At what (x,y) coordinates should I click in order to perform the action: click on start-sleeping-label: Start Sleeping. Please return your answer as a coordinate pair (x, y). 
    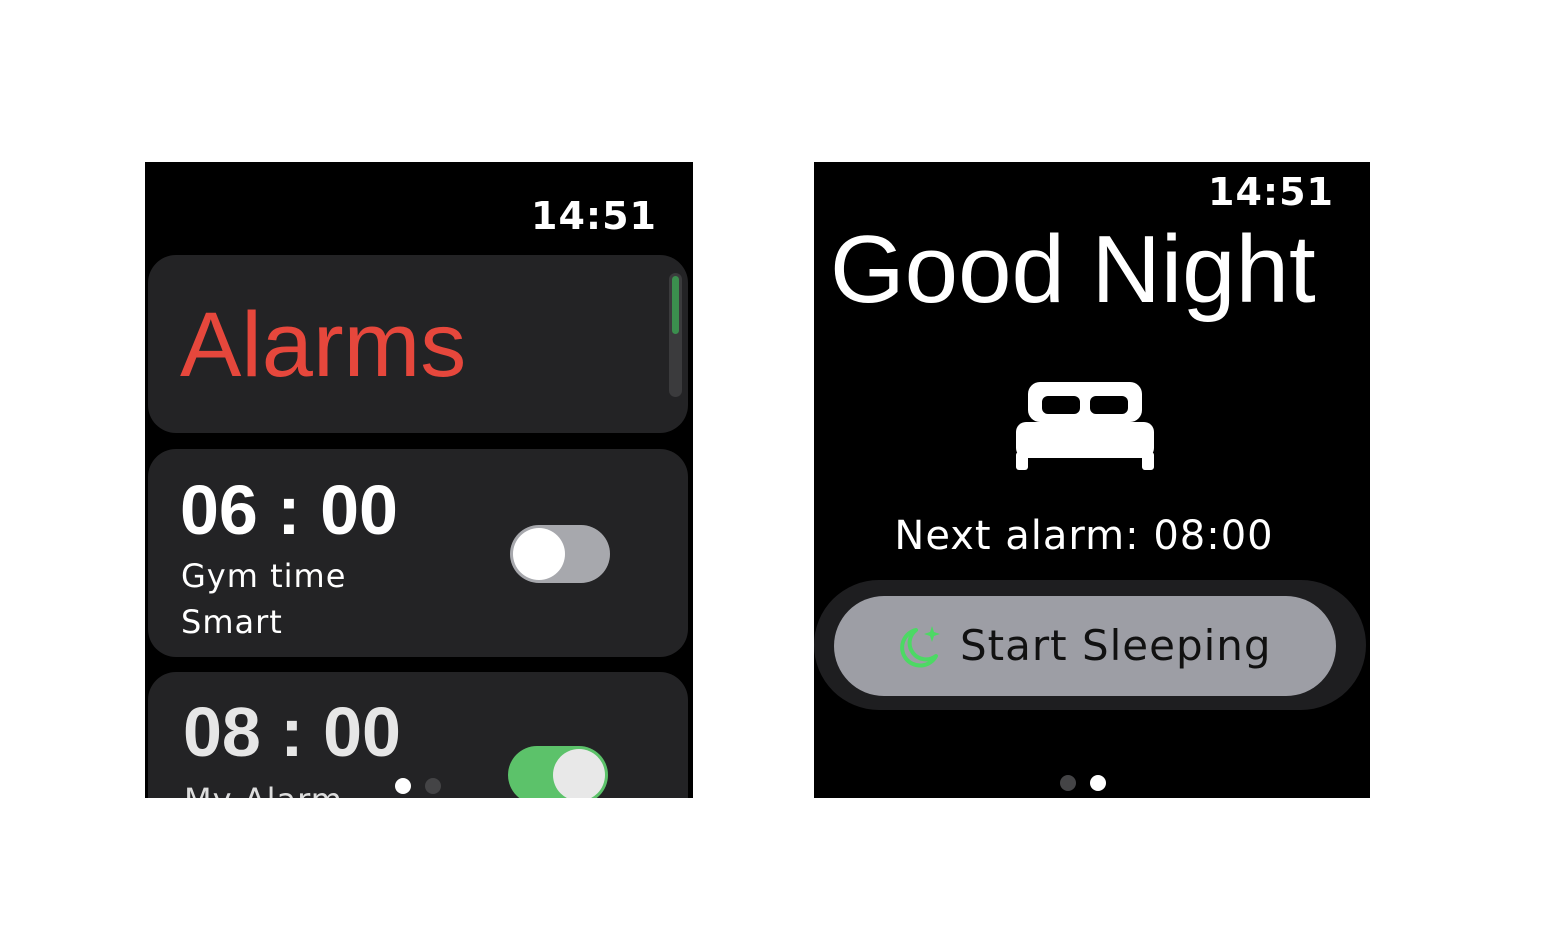
    Looking at the image, I should click on (1116, 645).